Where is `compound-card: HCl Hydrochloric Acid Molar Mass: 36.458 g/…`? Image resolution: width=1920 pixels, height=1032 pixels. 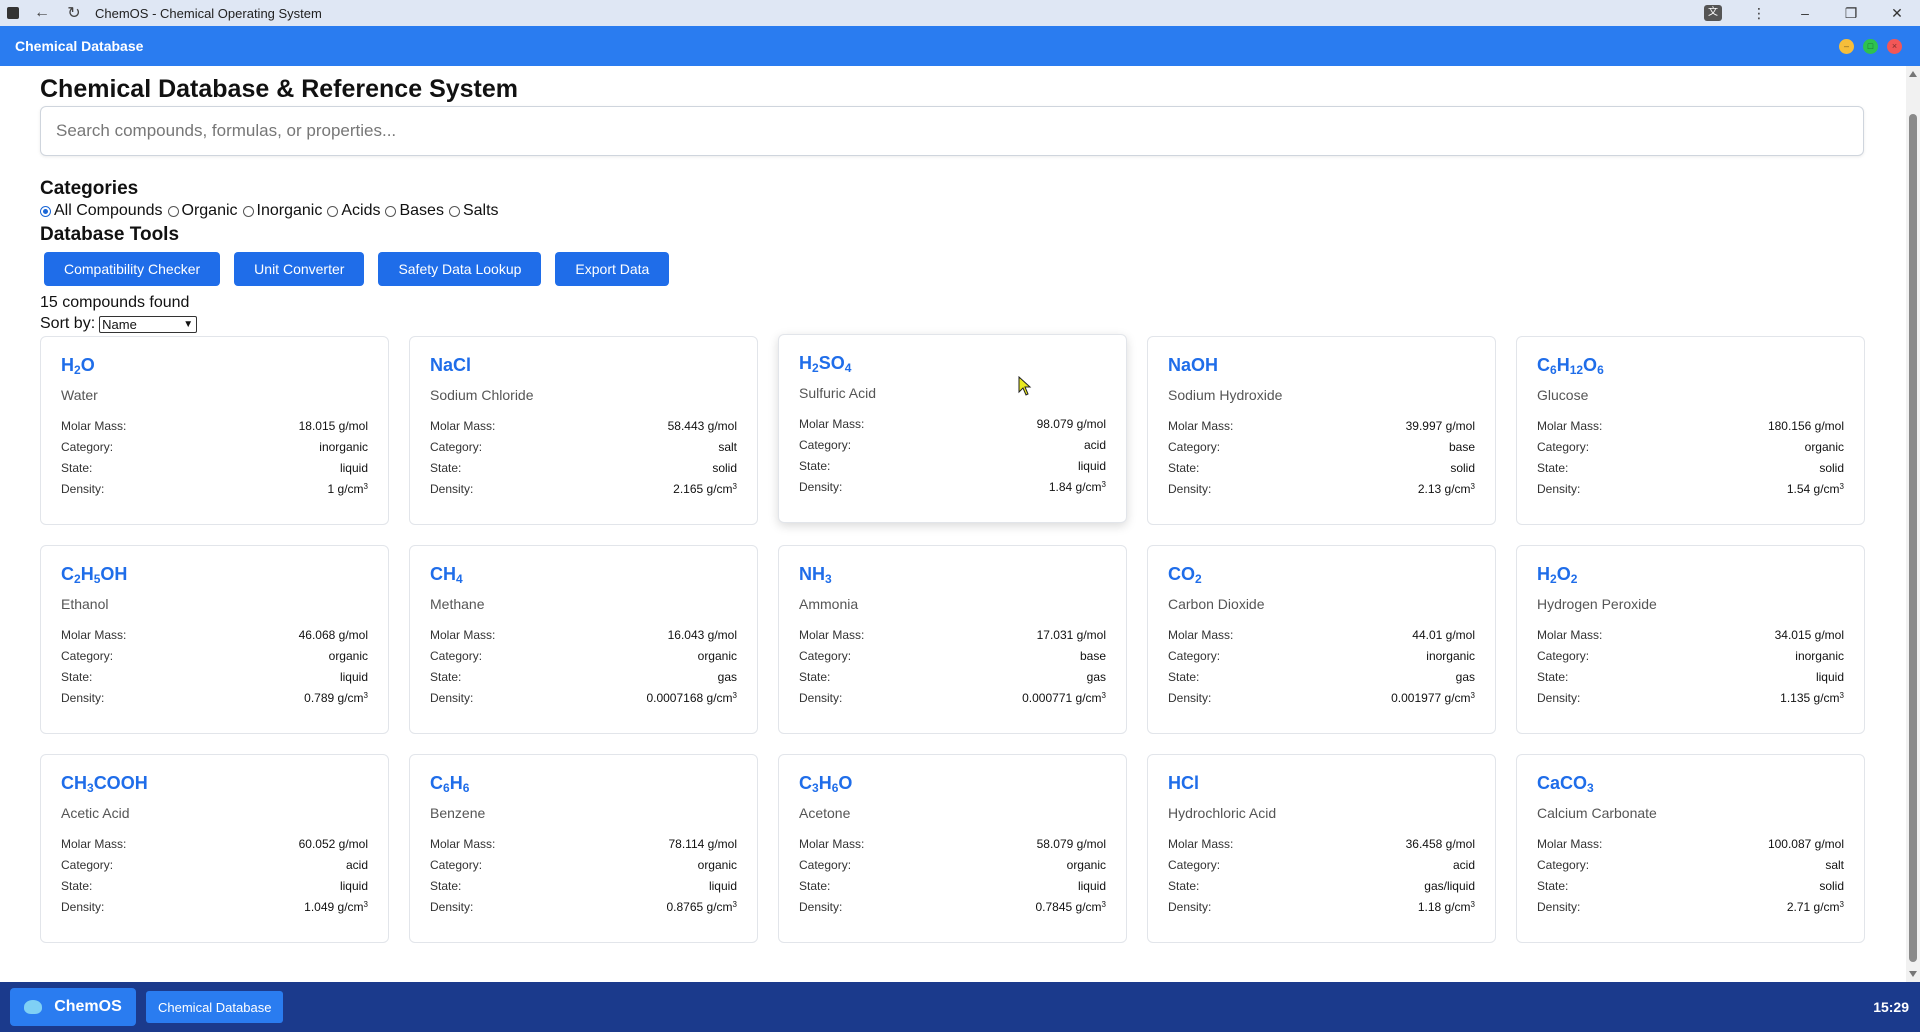 compound-card: HCl Hydrochloric Acid Molar Mass: 36.458 g/… is located at coordinates (1321, 848).